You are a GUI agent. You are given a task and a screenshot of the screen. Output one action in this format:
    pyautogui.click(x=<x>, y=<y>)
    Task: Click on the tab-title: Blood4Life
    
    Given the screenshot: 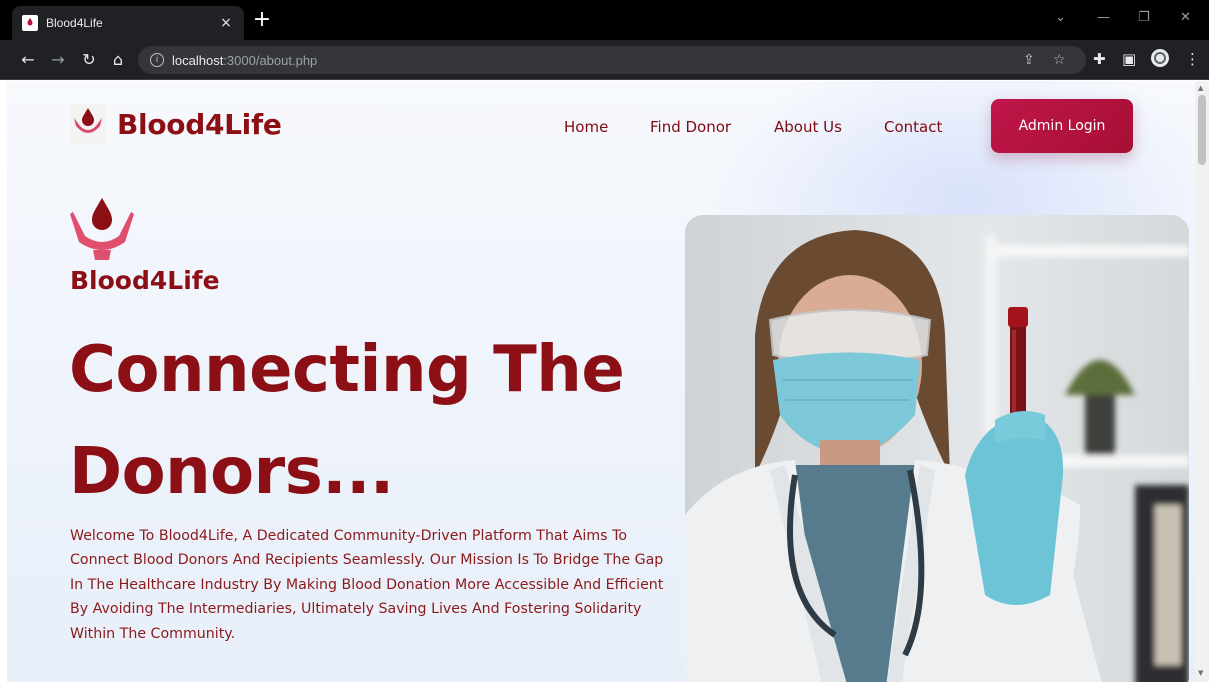 What is the action you would take?
    pyautogui.click(x=74, y=23)
    